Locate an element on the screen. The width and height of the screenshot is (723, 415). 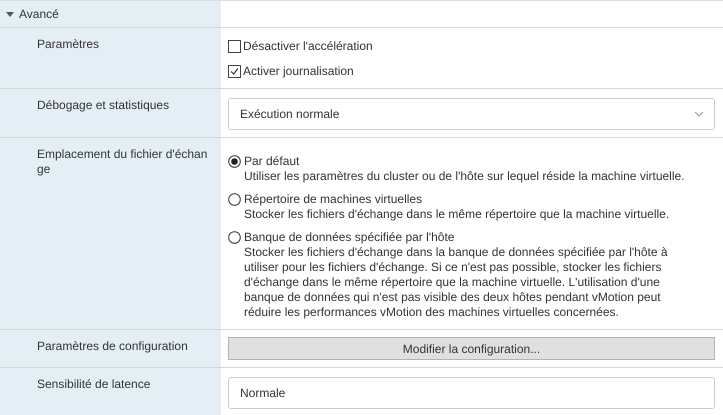
section-title: Avancé is located at coordinates (39, 14).